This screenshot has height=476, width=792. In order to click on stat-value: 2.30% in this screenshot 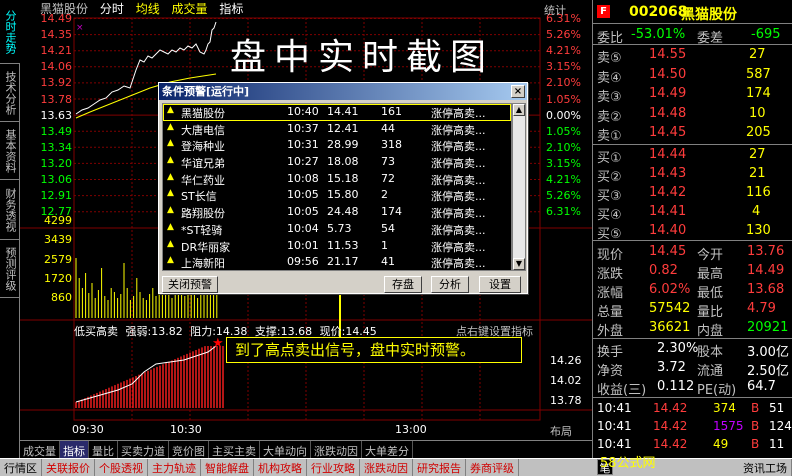, I will do `click(678, 348)`.